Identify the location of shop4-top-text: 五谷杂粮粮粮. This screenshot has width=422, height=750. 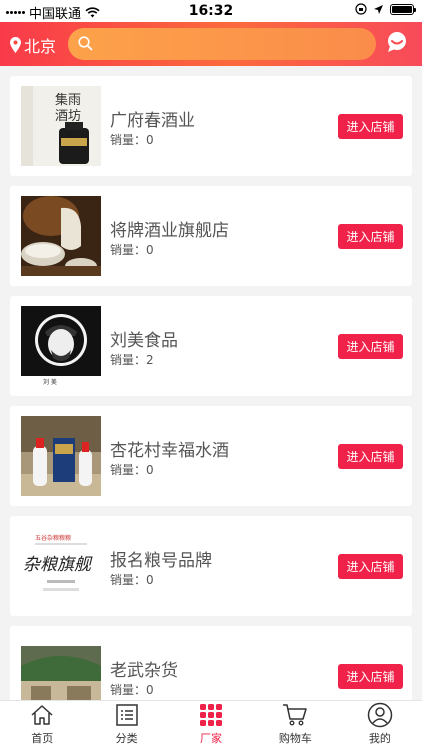
(53, 538).